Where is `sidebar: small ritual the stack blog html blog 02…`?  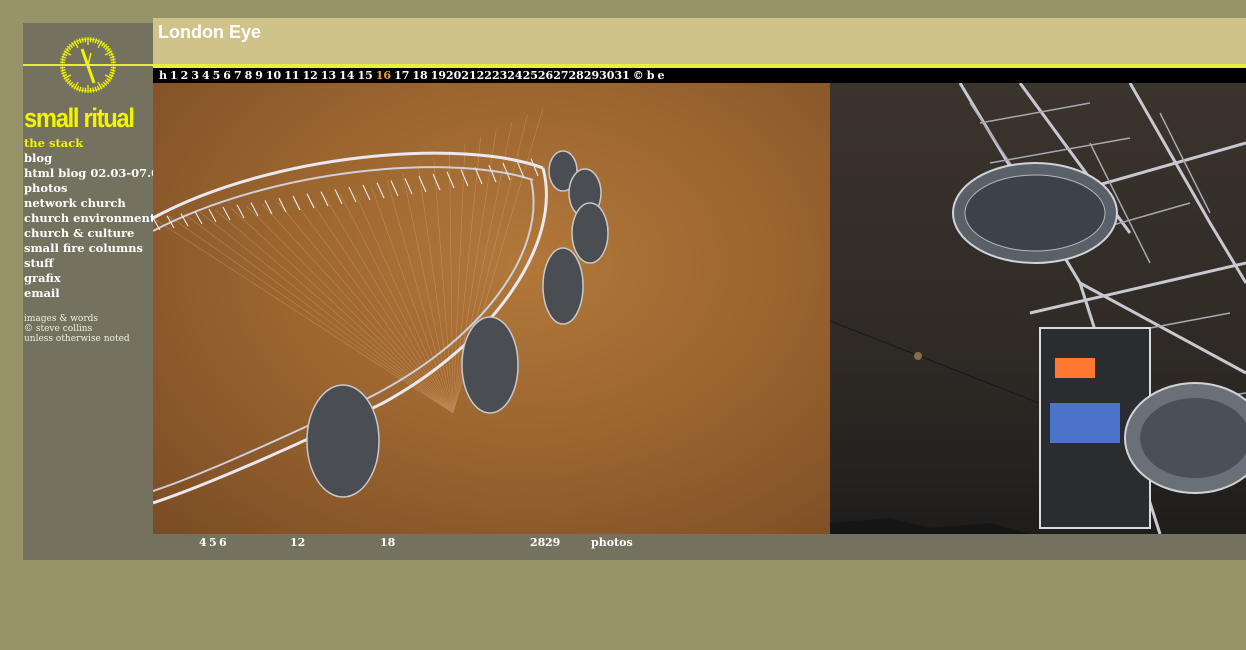 sidebar: small ritual the stack blog html blog 02… is located at coordinates (95, 291).